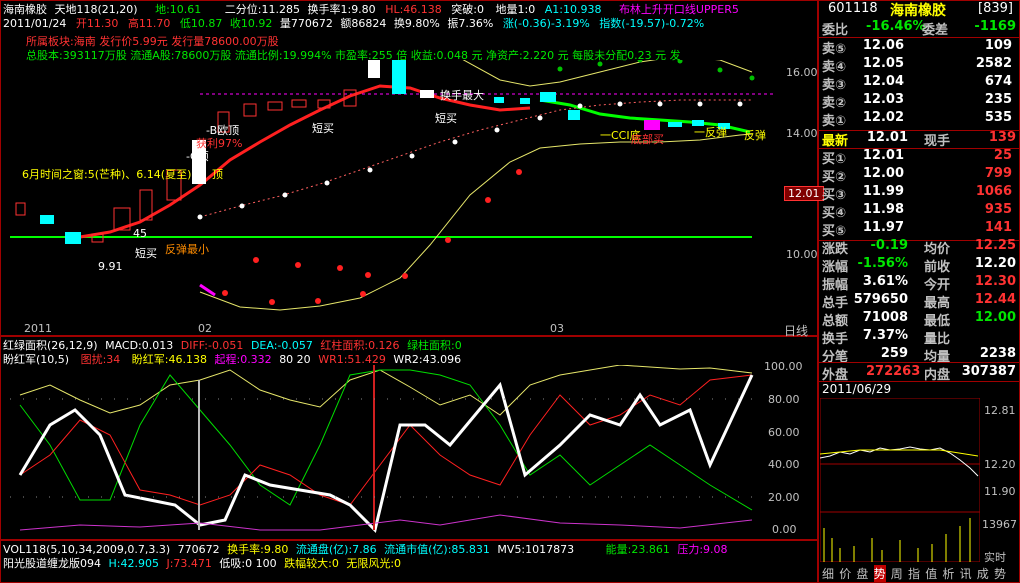 This screenshot has height=583, width=1020. Describe the element at coordinates (917, 175) in the screenshot. I see `bid-2: 买② 12.00 799` at that location.